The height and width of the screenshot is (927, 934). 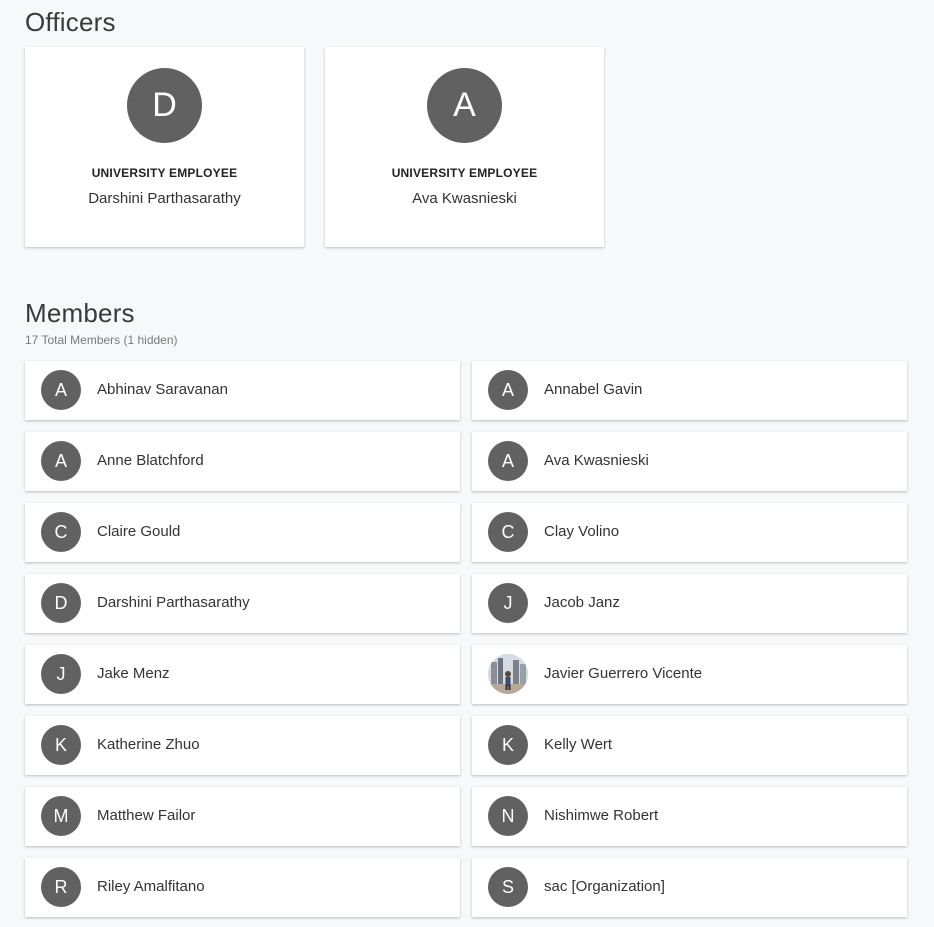 I want to click on member-name: Abhinav Saravanan, so click(x=162, y=389).